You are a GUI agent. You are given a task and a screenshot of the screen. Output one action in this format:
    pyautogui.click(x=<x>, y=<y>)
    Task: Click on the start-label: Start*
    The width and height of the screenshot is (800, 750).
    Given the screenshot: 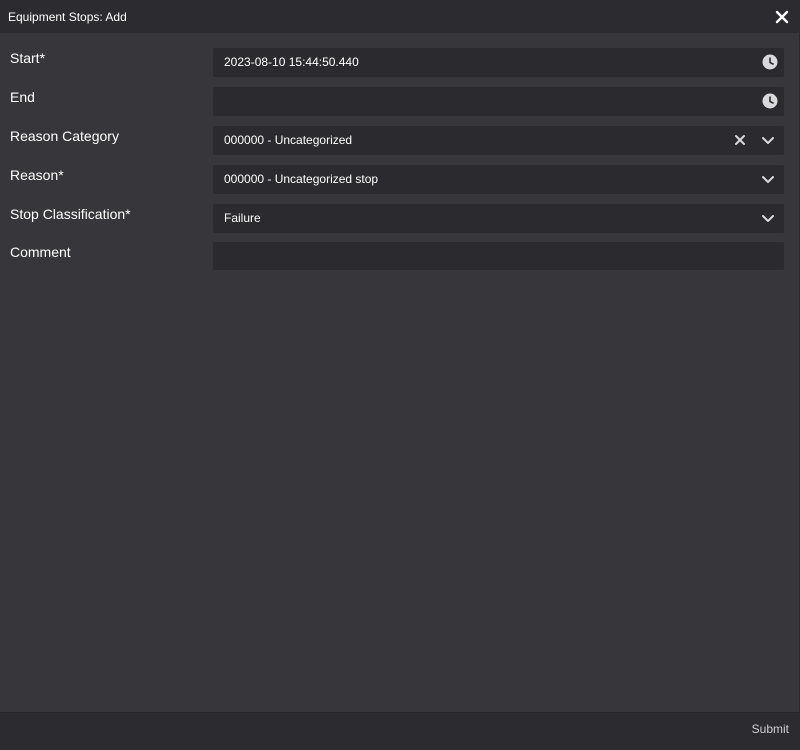 What is the action you would take?
    pyautogui.click(x=28, y=58)
    